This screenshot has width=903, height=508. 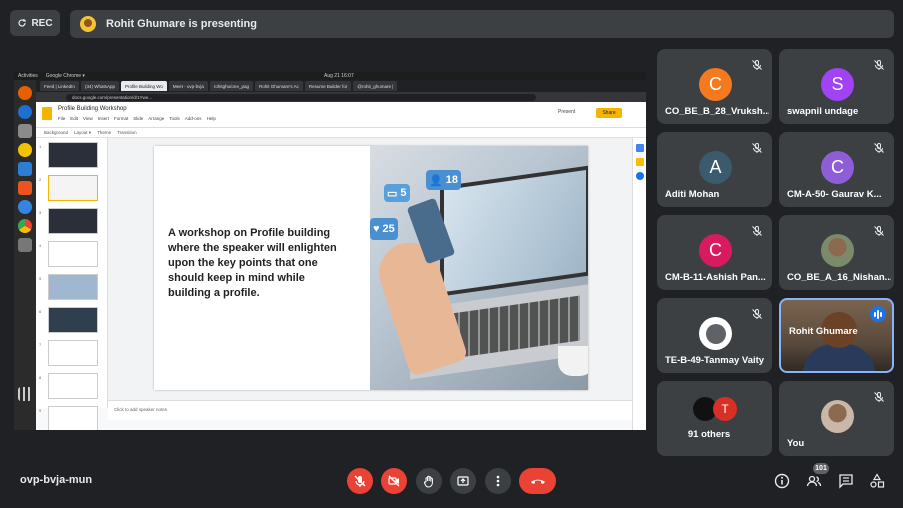 I want to click on apps-grid-icon, so click(x=25, y=394).